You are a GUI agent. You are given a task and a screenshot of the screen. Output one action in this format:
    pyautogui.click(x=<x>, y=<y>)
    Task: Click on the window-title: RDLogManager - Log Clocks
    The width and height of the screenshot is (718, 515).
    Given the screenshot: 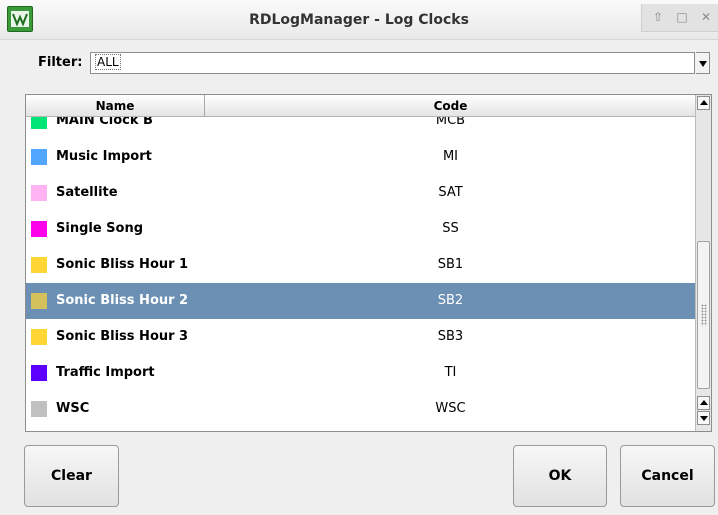 What is the action you would take?
    pyautogui.click(x=359, y=20)
    